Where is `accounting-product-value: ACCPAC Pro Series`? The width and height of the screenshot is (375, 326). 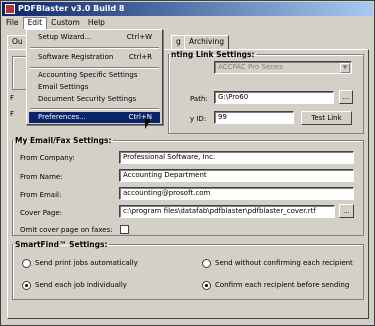
accounting-product-value: ACCPAC Pro Series is located at coordinates (250, 67).